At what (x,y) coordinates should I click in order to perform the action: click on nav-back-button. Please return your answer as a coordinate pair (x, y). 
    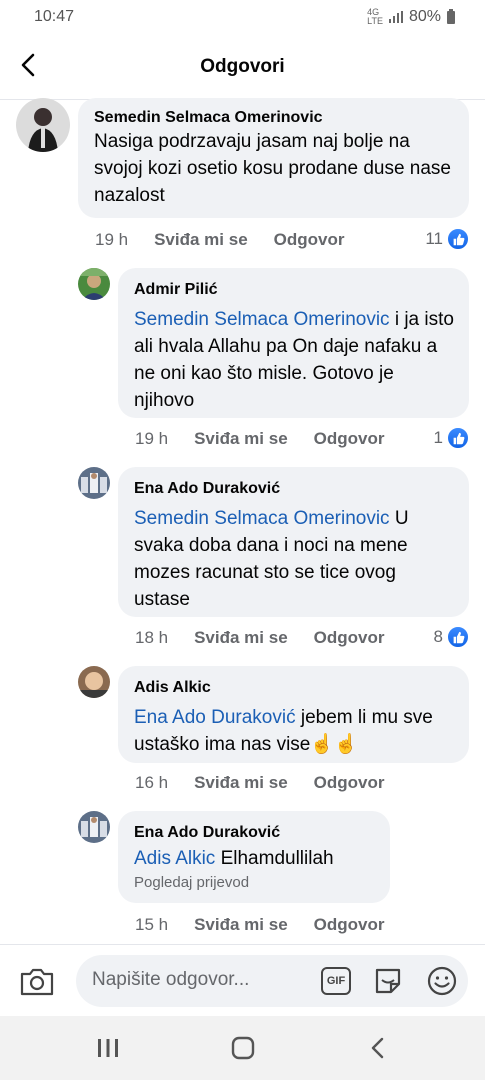
    Looking at the image, I should click on (378, 1048).